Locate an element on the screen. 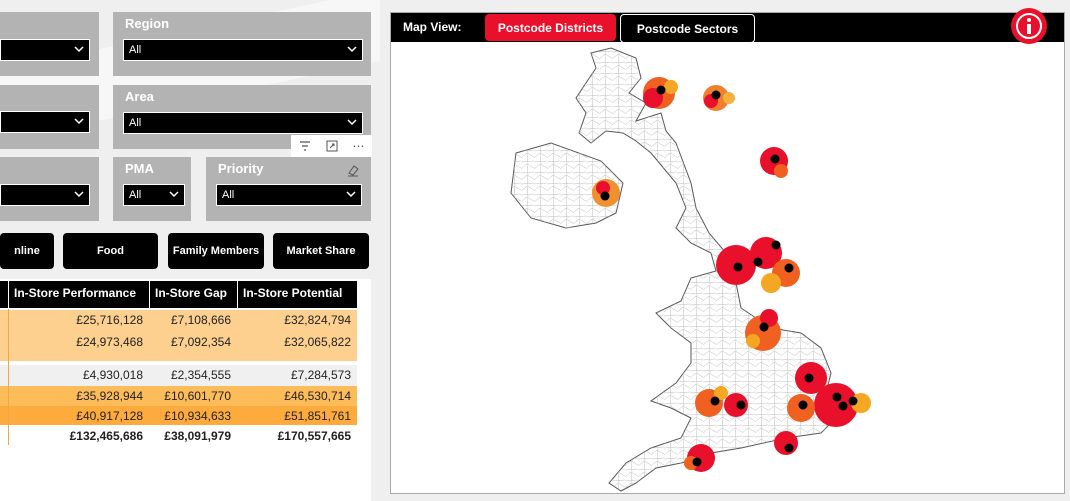 The width and height of the screenshot is (1070, 501). online-button: nline is located at coordinates (27, 251).